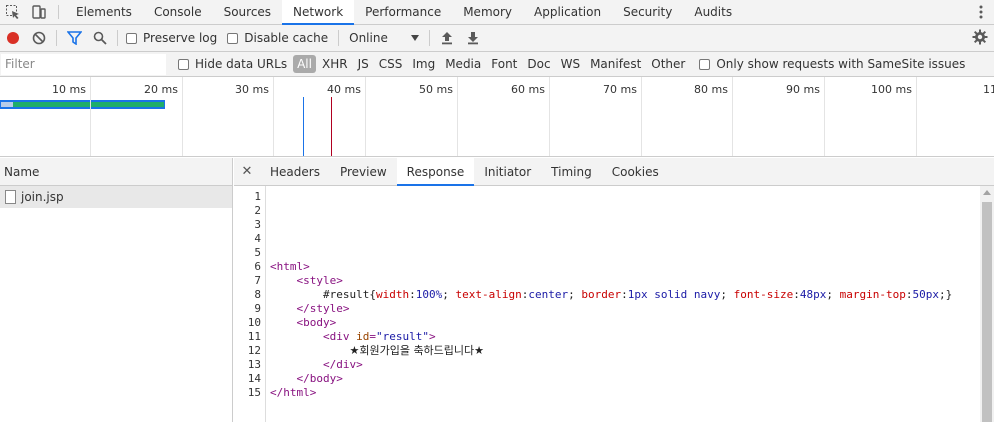 Image resolution: width=994 pixels, height=422 pixels. I want to click on request-bar-download, so click(82, 104).